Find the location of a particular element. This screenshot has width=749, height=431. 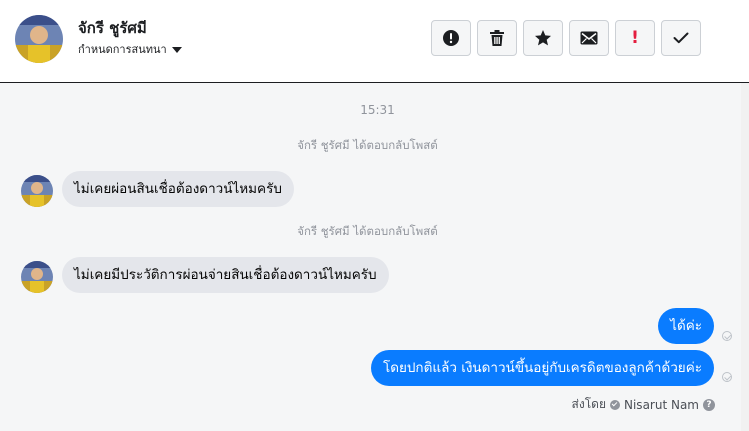

verified-check-icon is located at coordinates (615, 404).